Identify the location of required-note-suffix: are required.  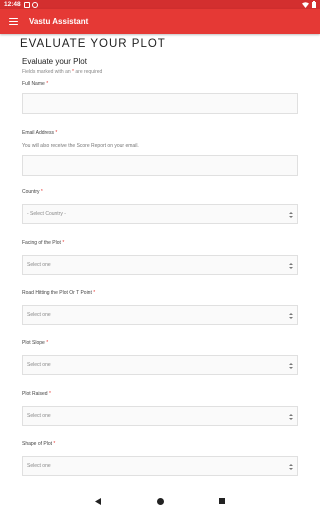
(88, 72).